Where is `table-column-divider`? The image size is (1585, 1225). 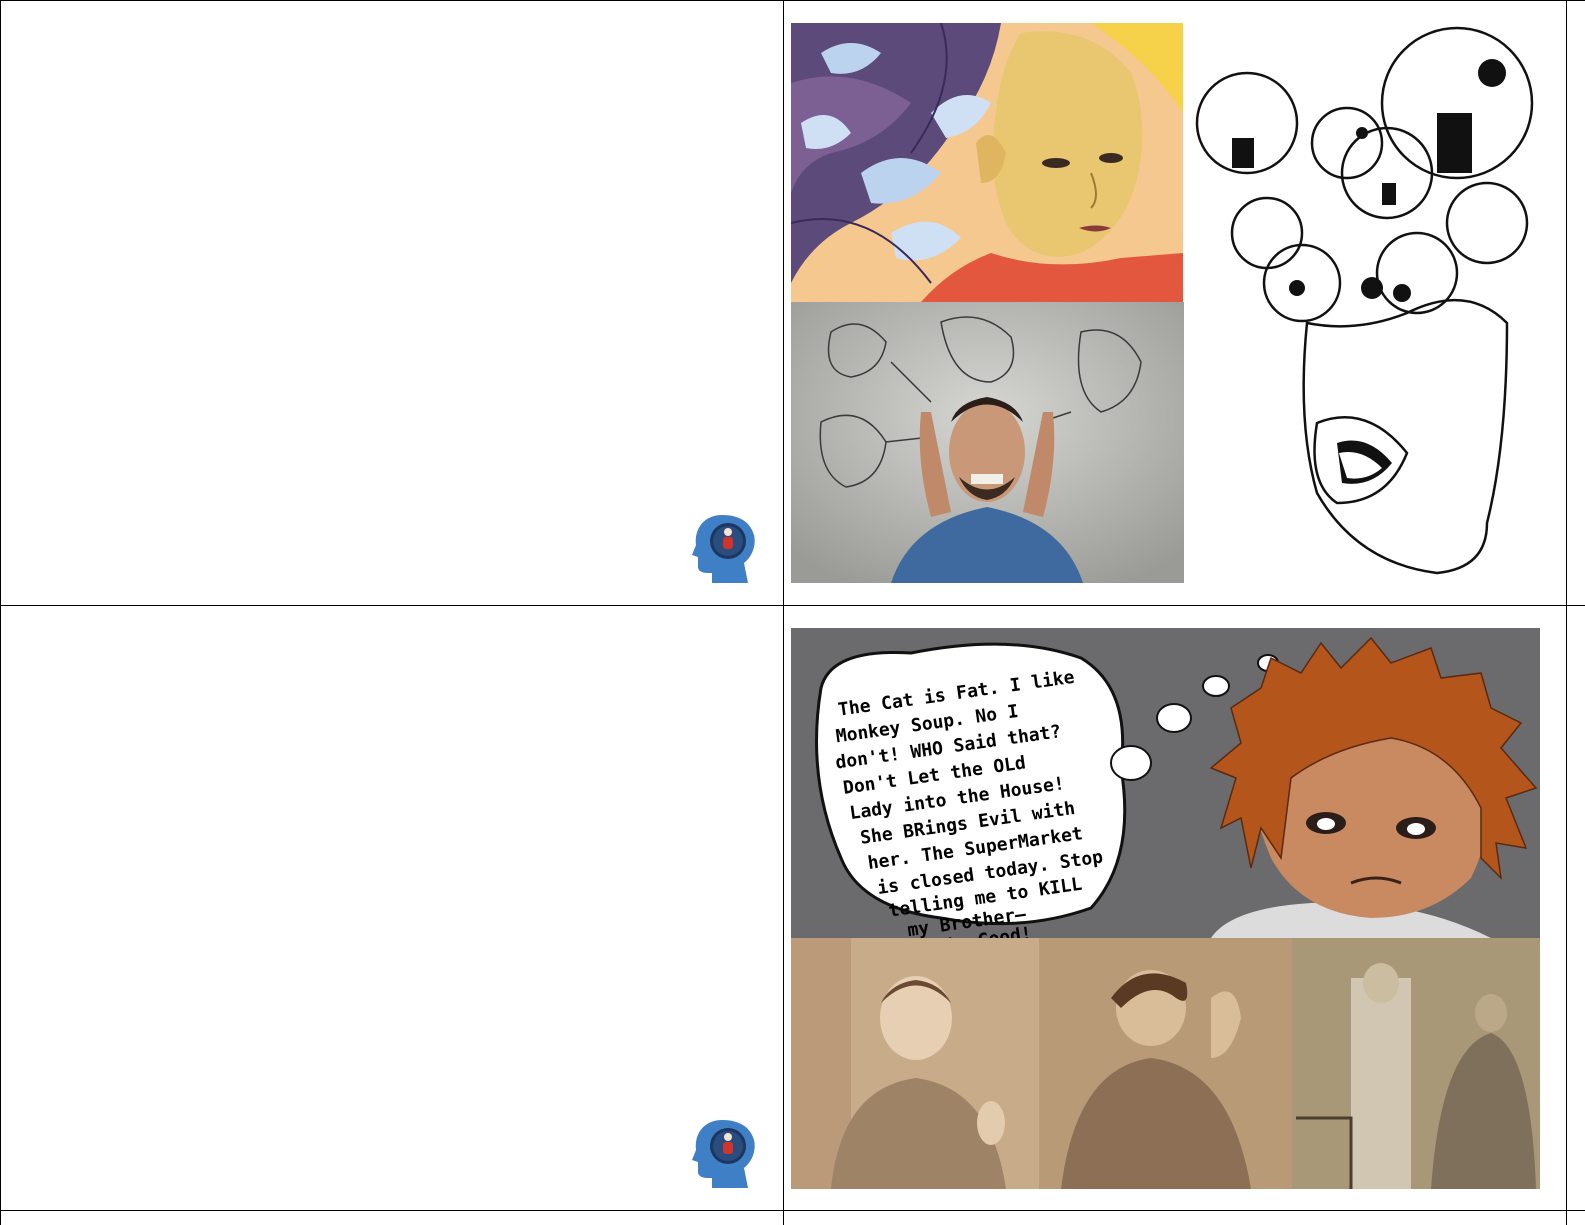 table-column-divider is located at coordinates (783, 612).